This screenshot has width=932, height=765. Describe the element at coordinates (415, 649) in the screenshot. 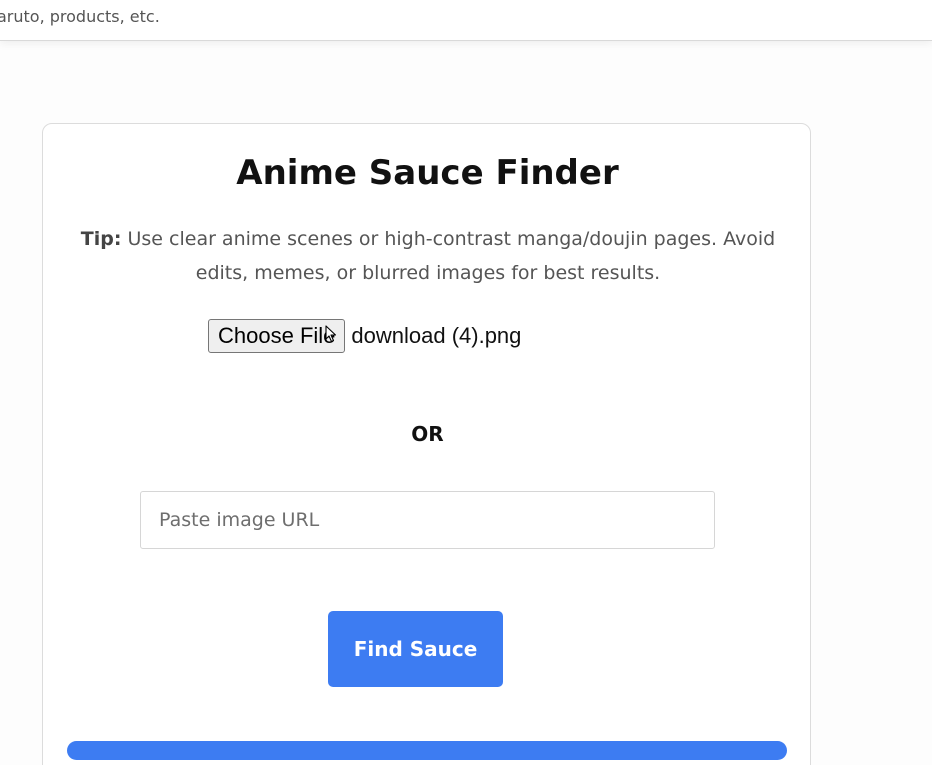

I see `find-sauce-button: Find Sauce` at that location.